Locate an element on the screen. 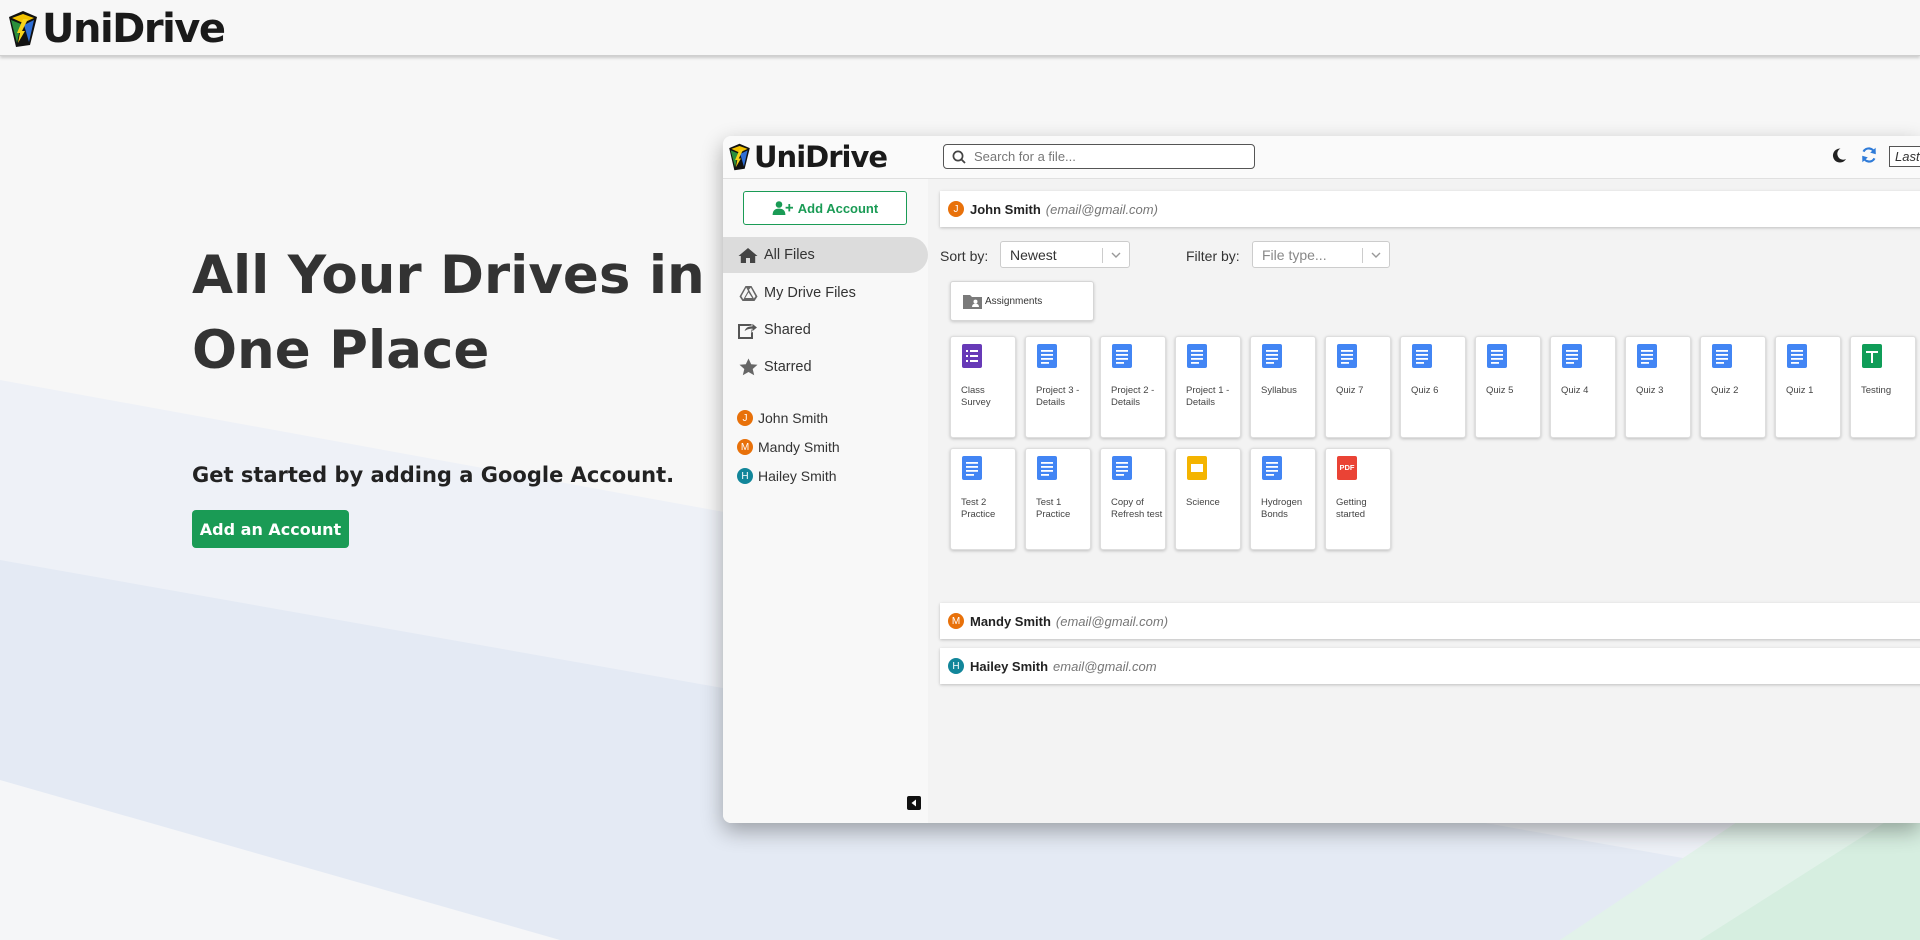 The image size is (1920, 940). file-name: Class Survey is located at coordinates (976, 396).